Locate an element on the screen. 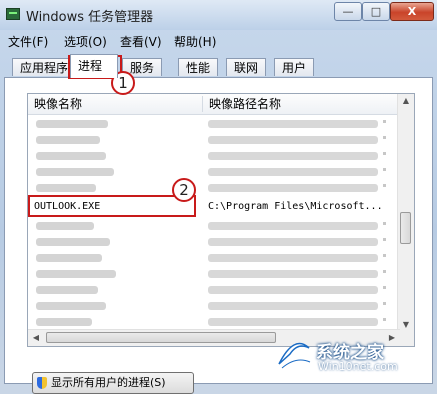  minimize-button: — is located at coordinates (348, 11).